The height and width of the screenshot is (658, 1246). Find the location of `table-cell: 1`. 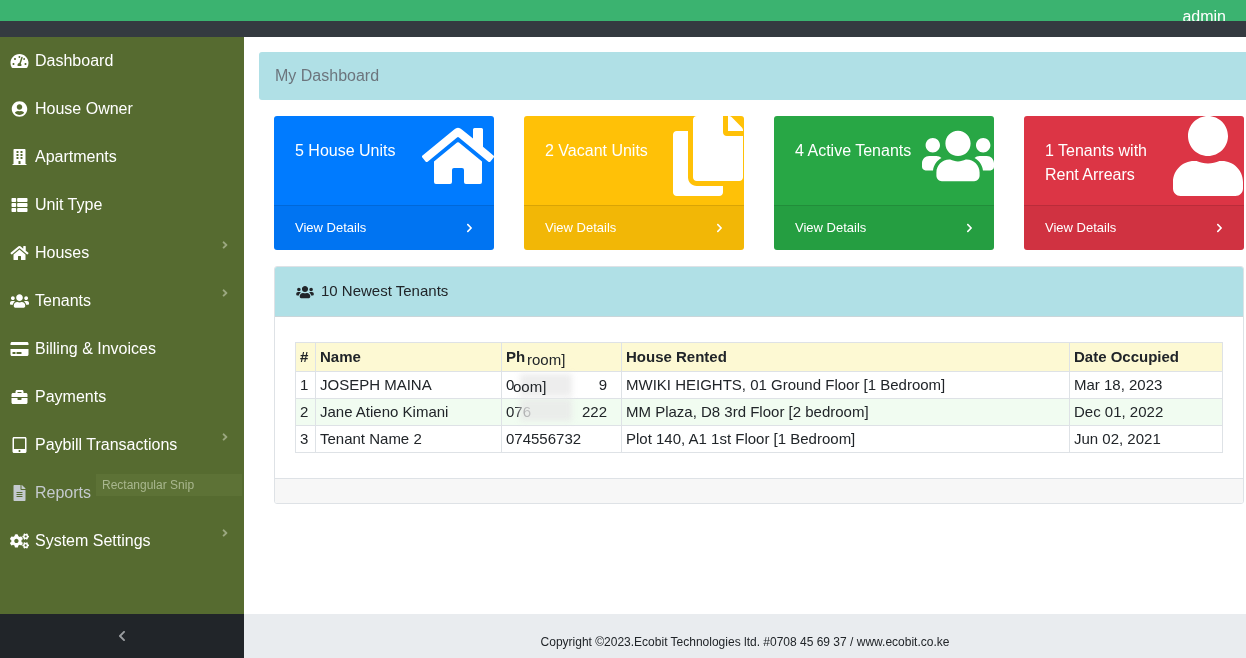

table-cell: 1 is located at coordinates (305, 385).